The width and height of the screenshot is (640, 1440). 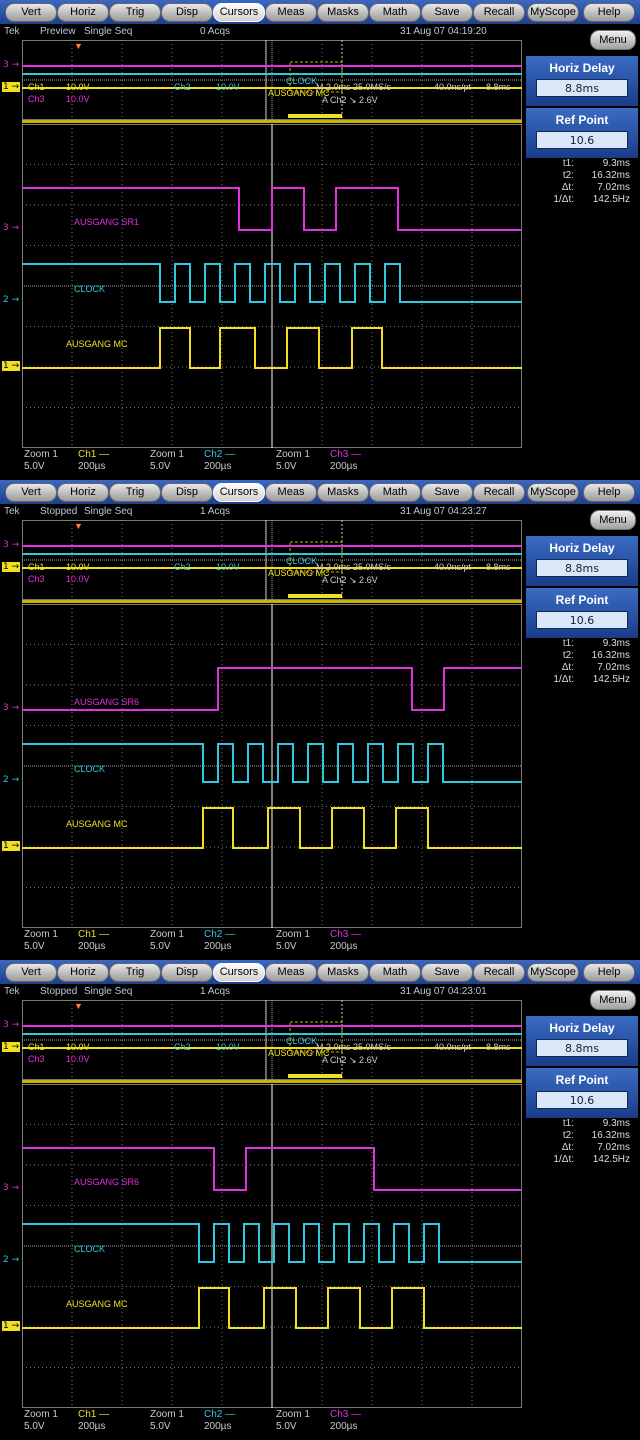 I want to click on ch1-overview-marker-label: 1 →, so click(x=11, y=567).